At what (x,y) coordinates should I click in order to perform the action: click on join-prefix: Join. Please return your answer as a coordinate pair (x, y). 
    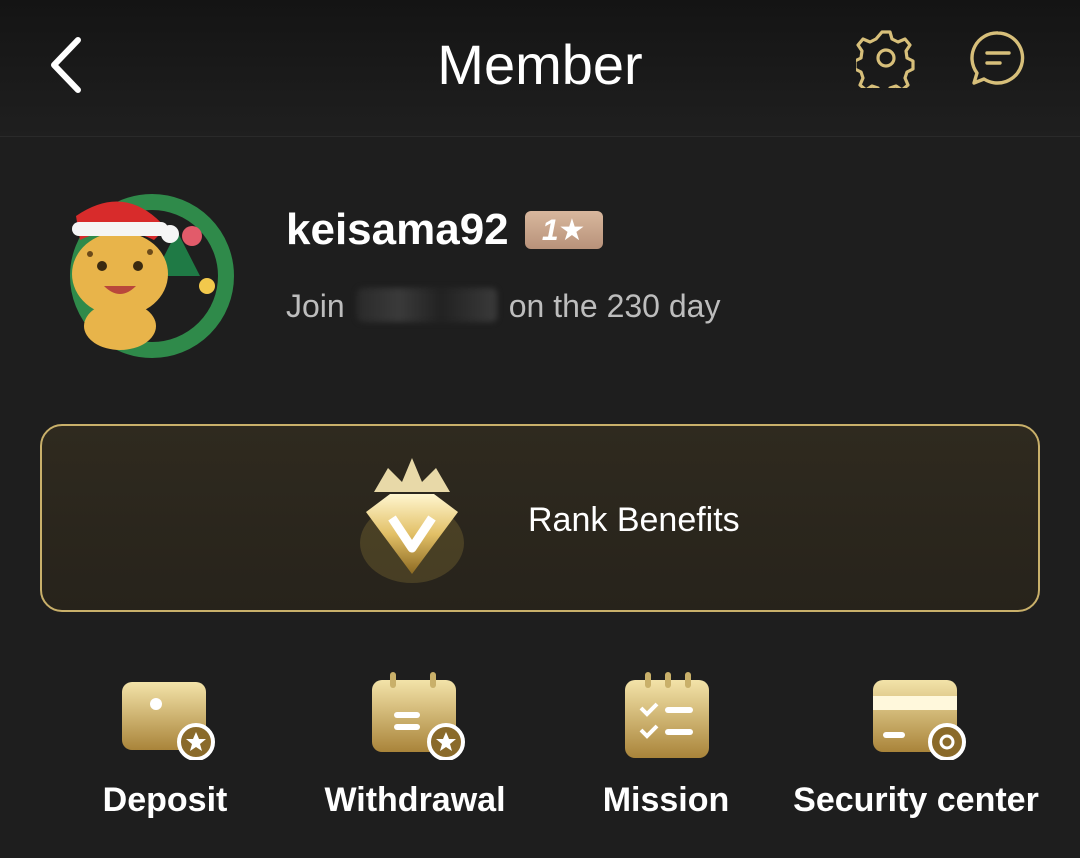
    Looking at the image, I should click on (315, 306).